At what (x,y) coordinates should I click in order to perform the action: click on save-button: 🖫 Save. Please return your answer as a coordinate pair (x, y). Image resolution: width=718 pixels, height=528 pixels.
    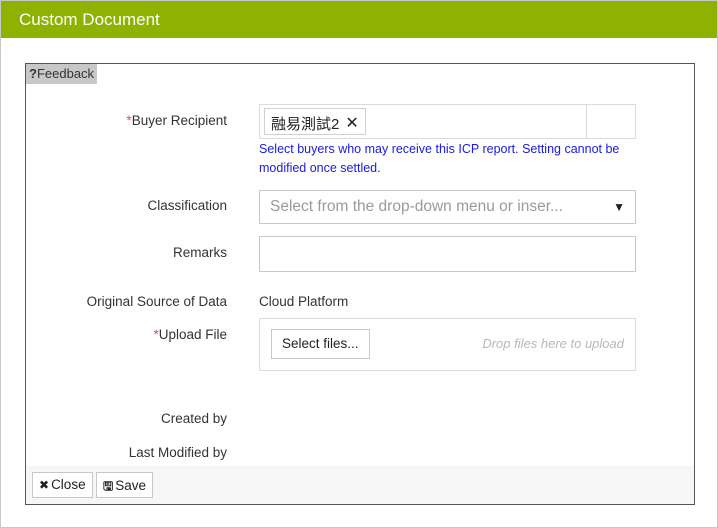
    Looking at the image, I should click on (125, 485).